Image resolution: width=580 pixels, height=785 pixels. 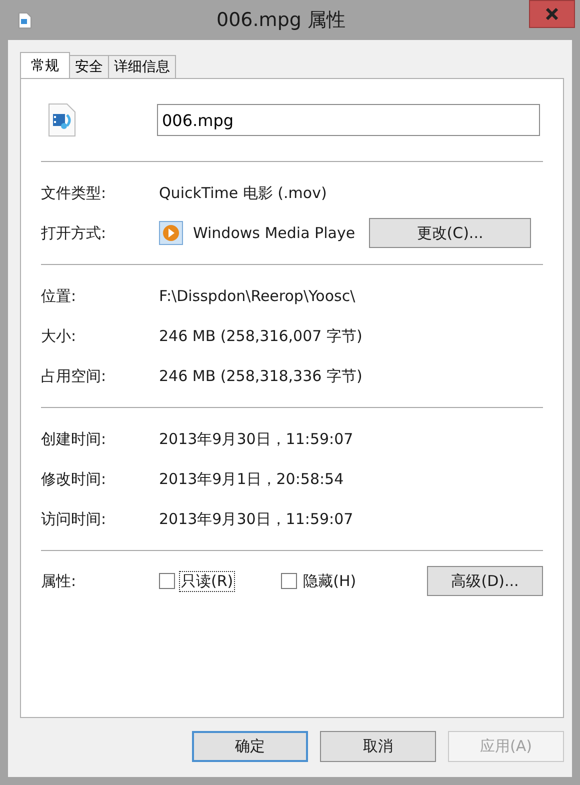 I want to click on field-label: 占用空间:, so click(x=74, y=376).